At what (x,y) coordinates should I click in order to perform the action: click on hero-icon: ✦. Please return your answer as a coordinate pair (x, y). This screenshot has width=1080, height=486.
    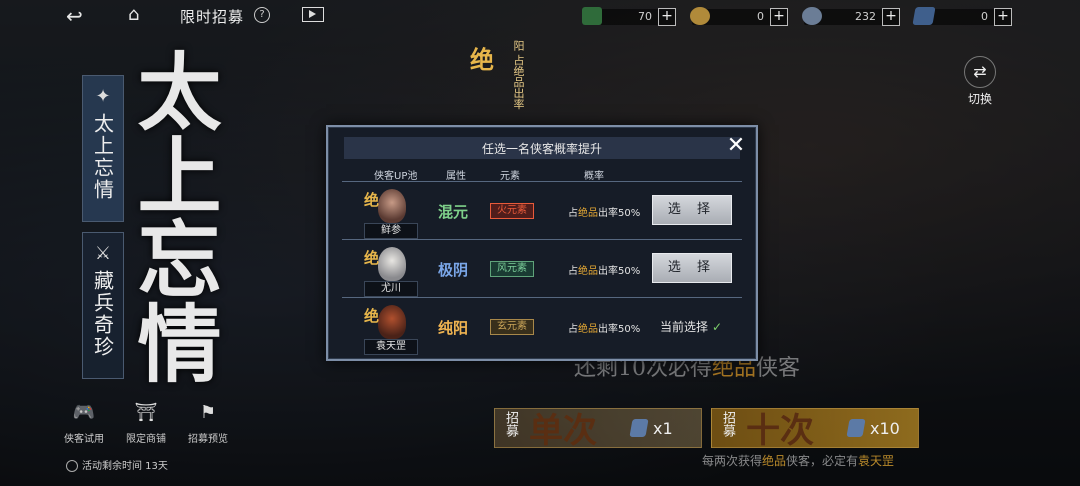
    Looking at the image, I should click on (103, 96).